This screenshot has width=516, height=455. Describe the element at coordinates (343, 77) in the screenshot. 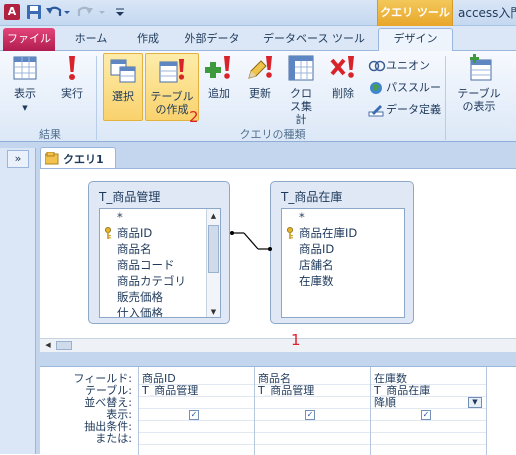

I see `delete-button: 削除` at that location.